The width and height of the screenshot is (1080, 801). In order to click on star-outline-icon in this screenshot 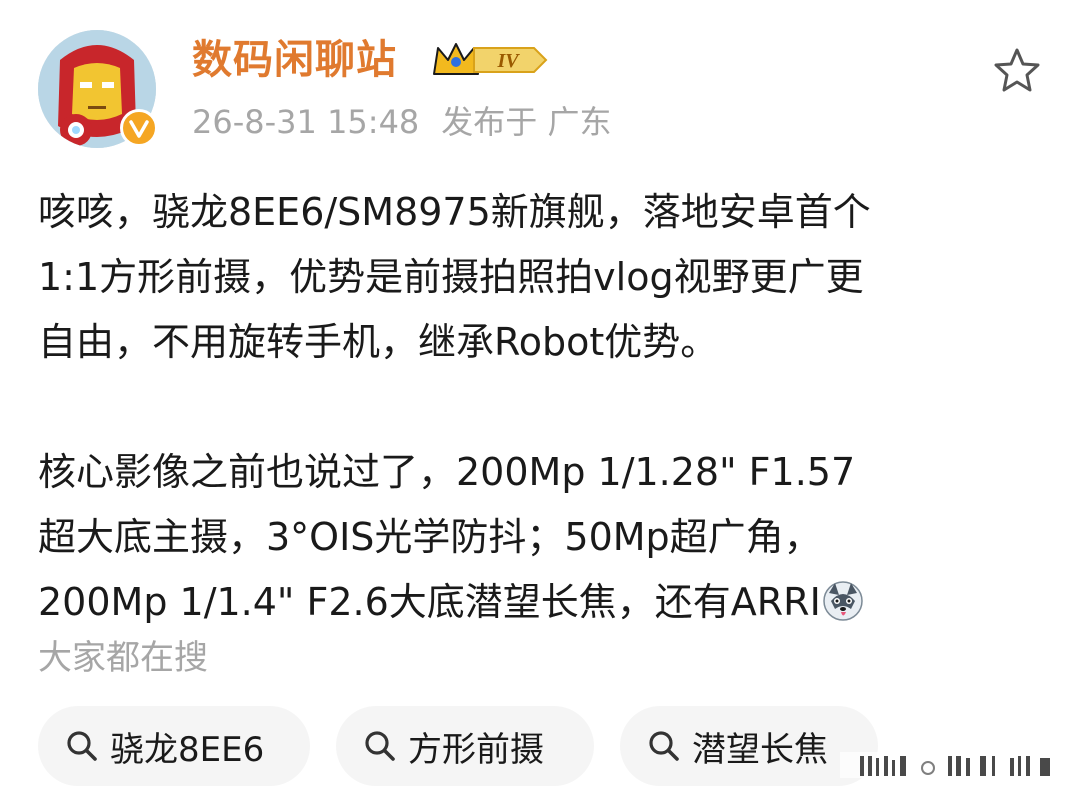, I will do `click(1017, 70)`.